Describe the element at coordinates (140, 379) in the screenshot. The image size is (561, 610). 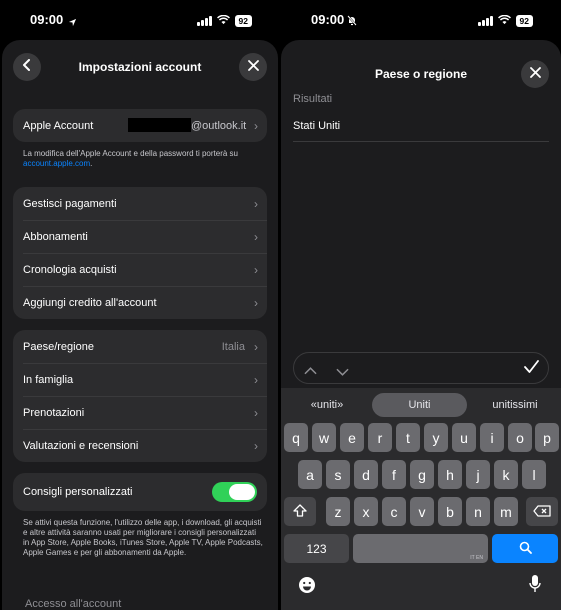
I see `family-row: In famiglia ›` at that location.